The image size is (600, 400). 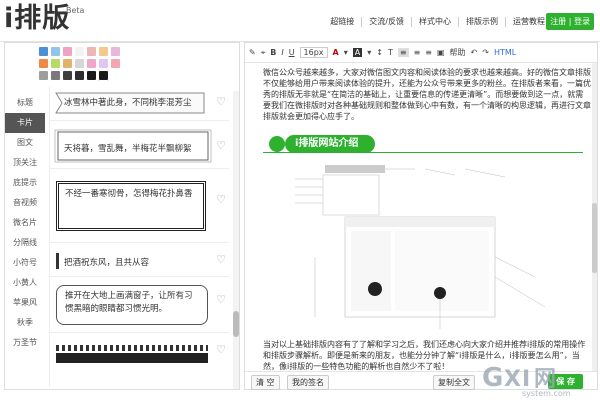 What do you see at coordinates (441, 52) in the screenshot?
I see `image-icon: ▣` at bounding box center [441, 52].